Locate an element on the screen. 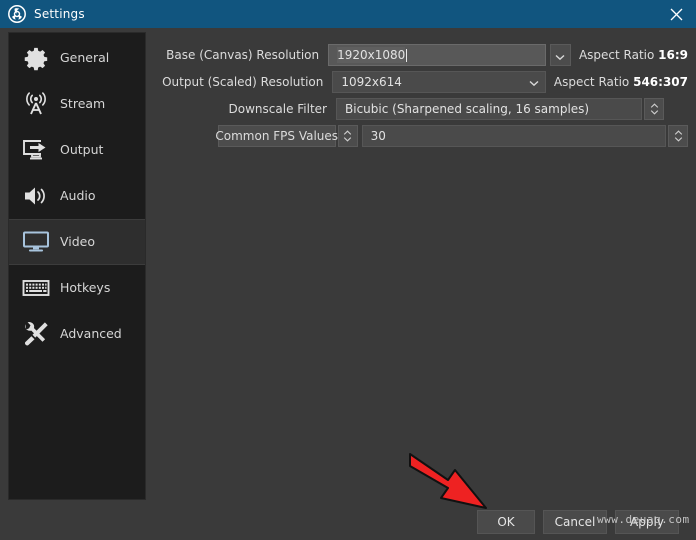  downscale-filter-value: Bicubic (Sharpened scaling, 16 samples) is located at coordinates (467, 109).